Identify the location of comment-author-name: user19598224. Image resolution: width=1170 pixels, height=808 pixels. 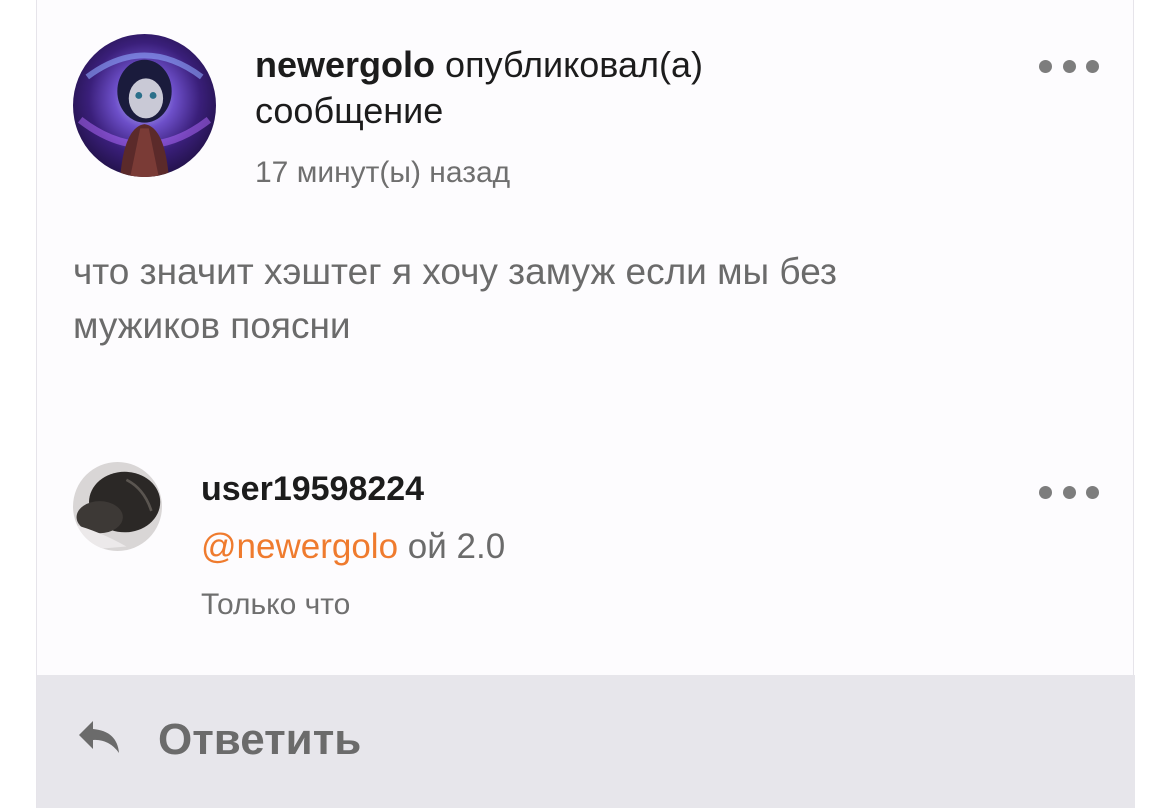
(312, 489).